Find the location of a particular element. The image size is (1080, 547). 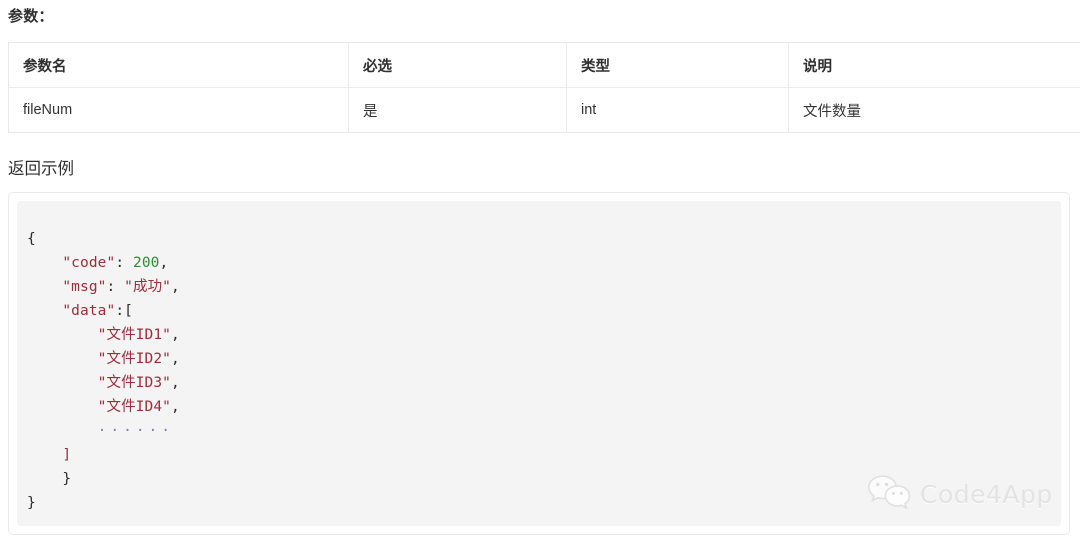

code-token-str: "文件ID2" is located at coordinates (134, 359).